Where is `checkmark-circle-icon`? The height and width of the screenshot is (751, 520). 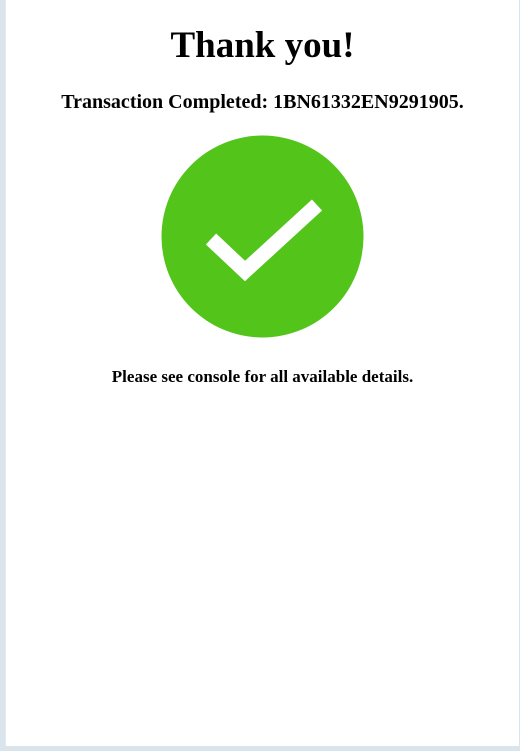
checkmark-circle-icon is located at coordinates (262, 236).